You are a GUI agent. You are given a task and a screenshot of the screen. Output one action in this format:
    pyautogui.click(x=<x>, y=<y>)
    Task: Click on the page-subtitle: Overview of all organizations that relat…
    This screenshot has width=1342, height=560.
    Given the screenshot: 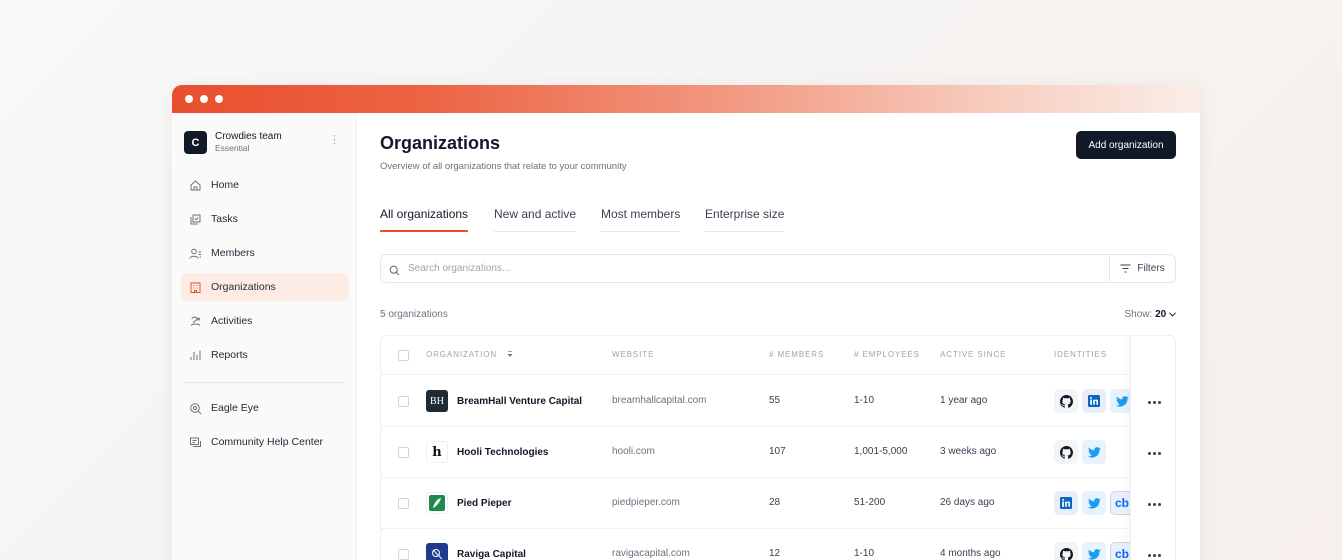 What is the action you would take?
    pyautogui.click(x=503, y=166)
    